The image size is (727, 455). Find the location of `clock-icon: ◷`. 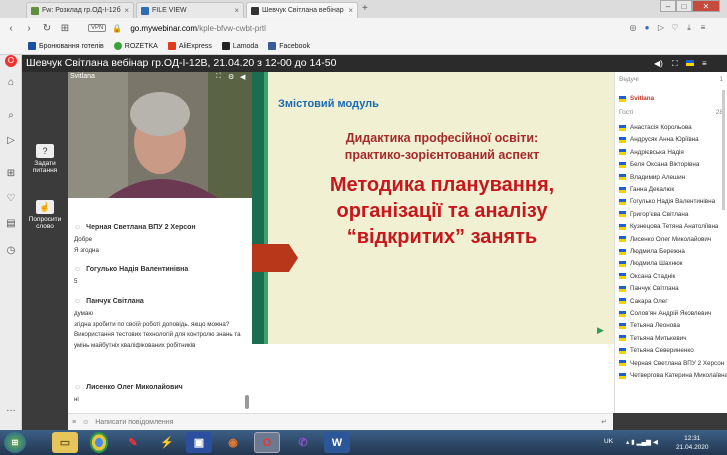

clock-icon: ◷ is located at coordinates (11, 251).